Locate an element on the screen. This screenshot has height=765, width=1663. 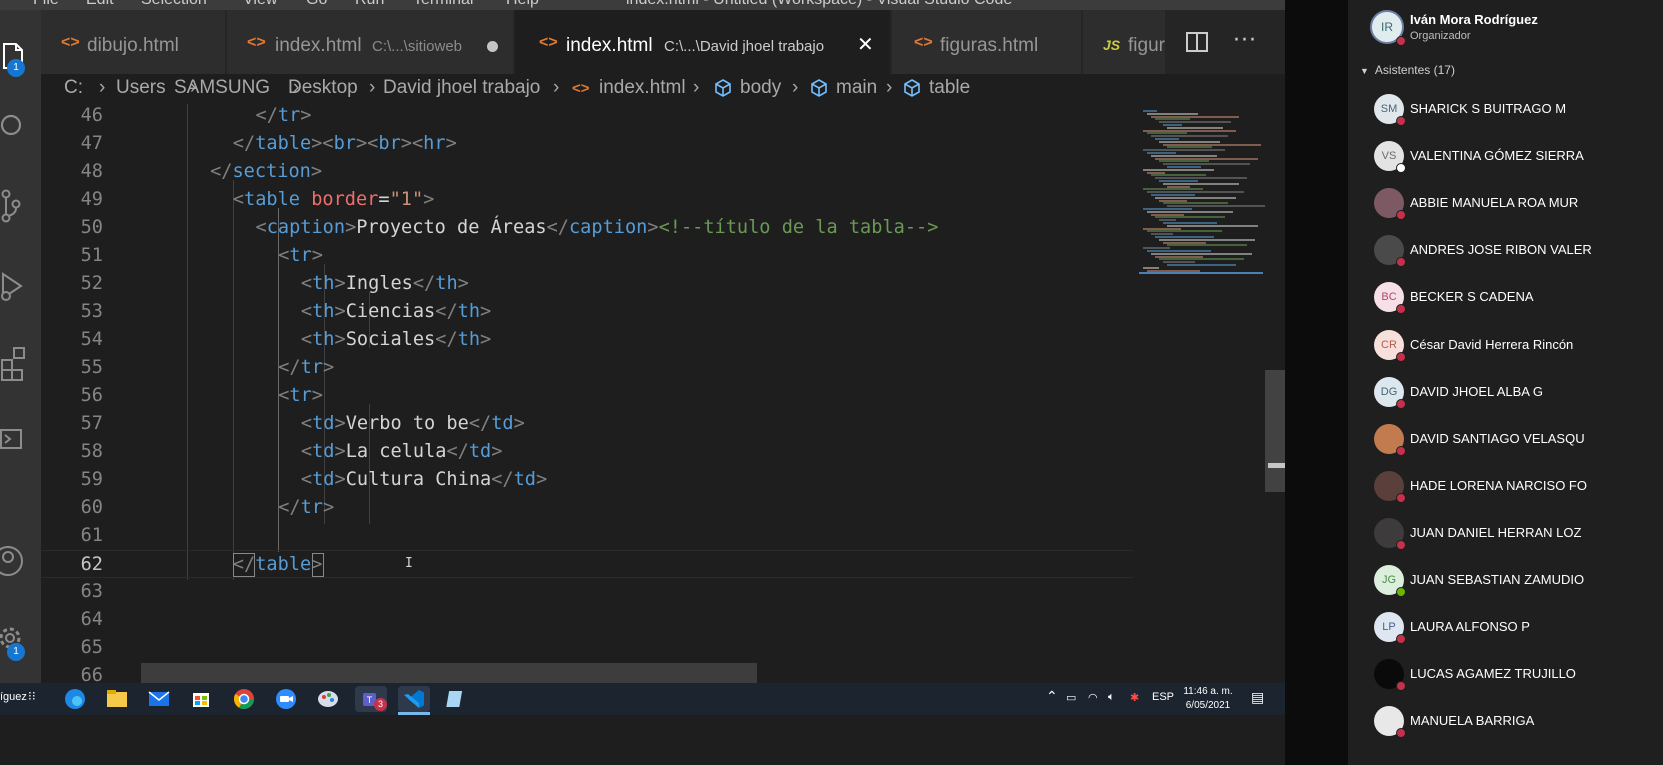
attendee-row: LUCAS AGAMEZ TRUJILLO is located at coordinates (1517, 675).